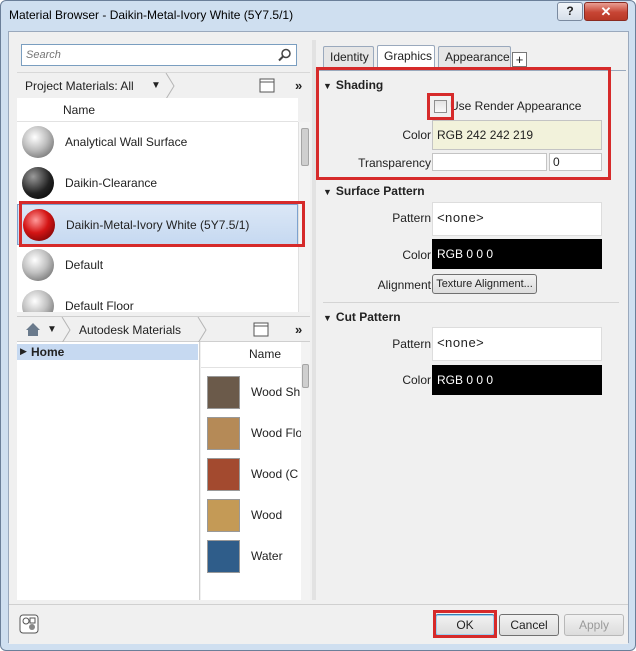  What do you see at coordinates (416, 380) in the screenshot?
I see `cut-color-label: Color` at bounding box center [416, 380].